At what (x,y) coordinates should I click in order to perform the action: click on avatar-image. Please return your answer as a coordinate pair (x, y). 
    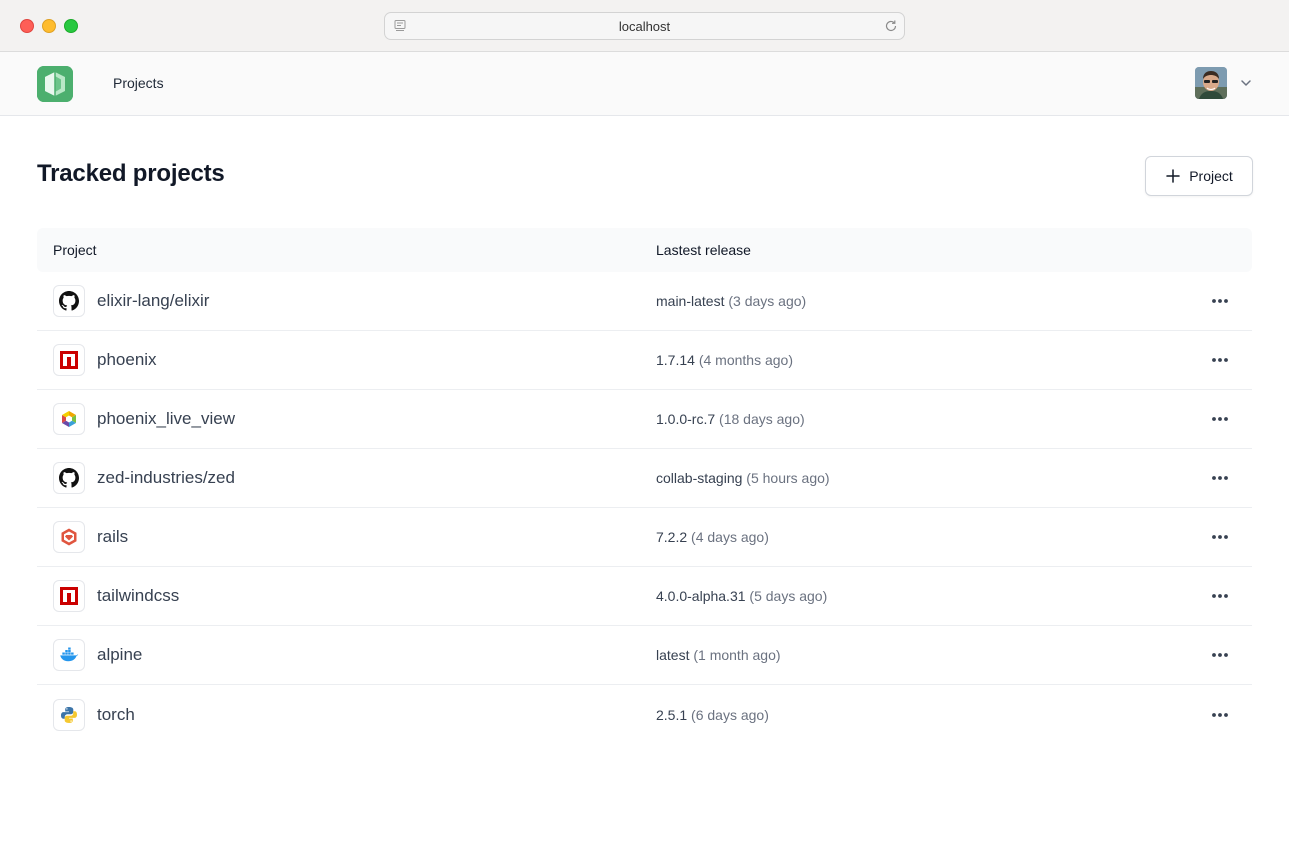
    Looking at the image, I should click on (1211, 83).